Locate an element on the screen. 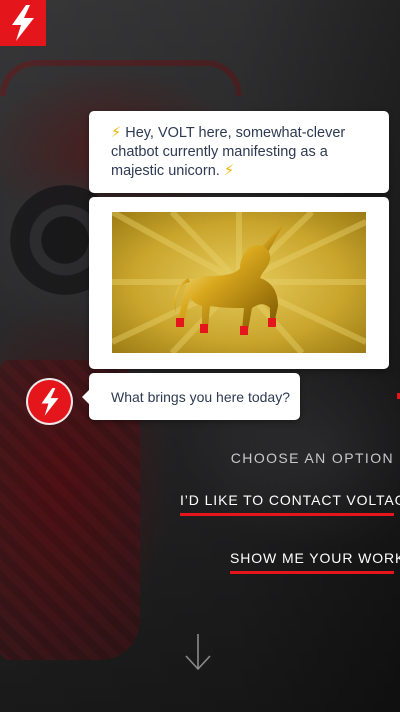  golden-unicorn-image is located at coordinates (239, 282).